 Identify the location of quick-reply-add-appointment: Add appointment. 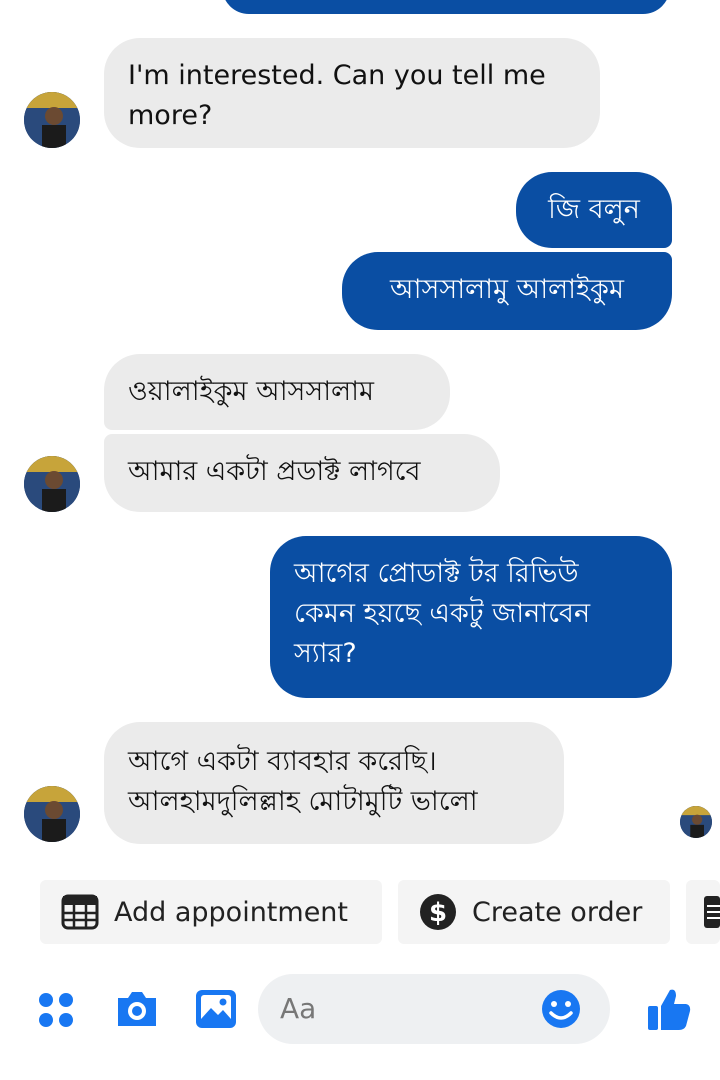
(211, 912).